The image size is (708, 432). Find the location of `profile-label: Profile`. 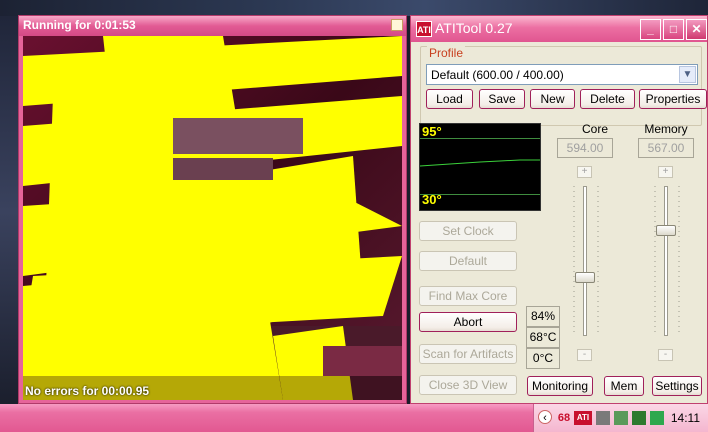

profile-label: Profile is located at coordinates (446, 53).